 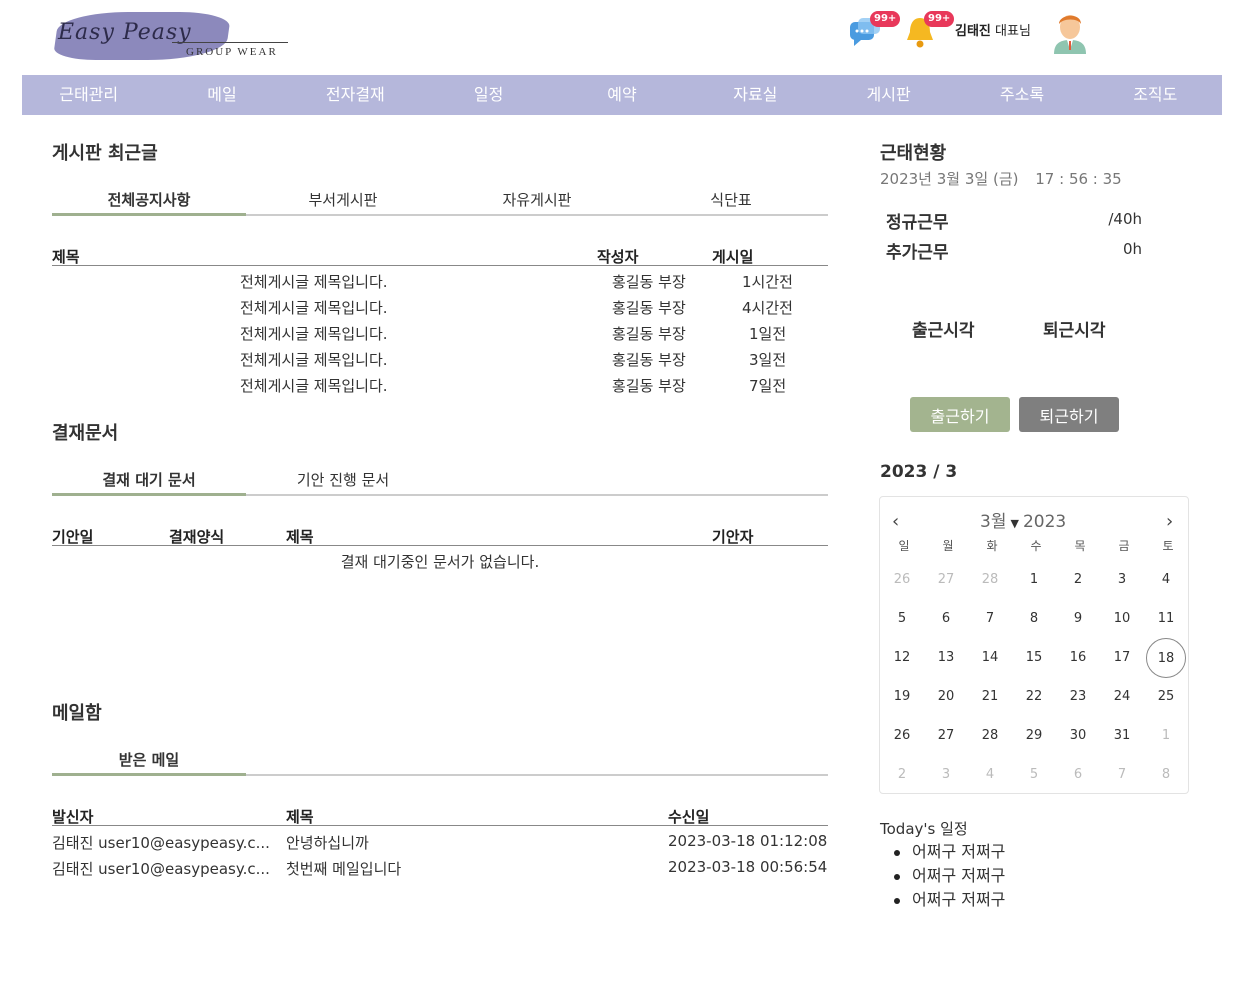 I want to click on avatar, so click(x=1070, y=32).